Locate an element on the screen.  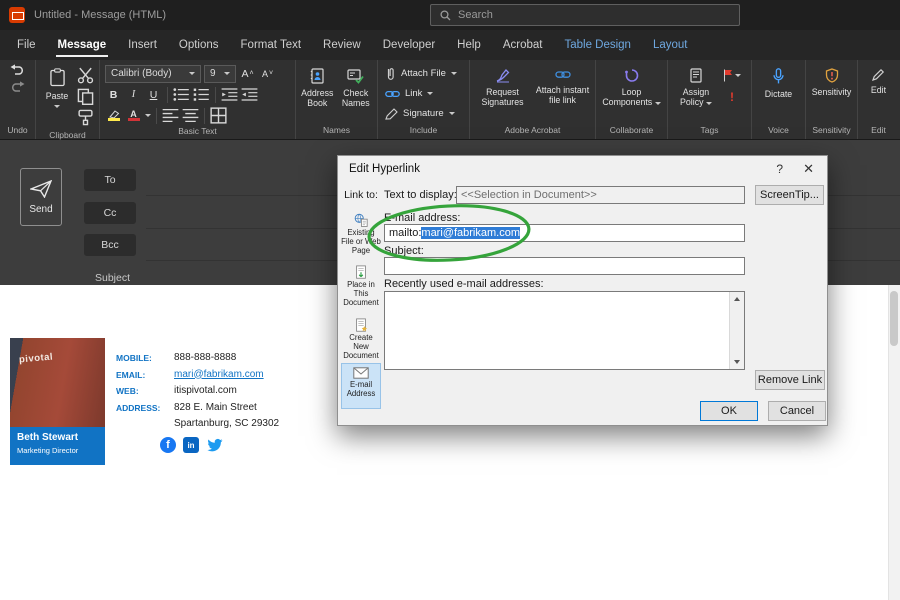
cc-button: Cc is located at coordinates (110, 213).